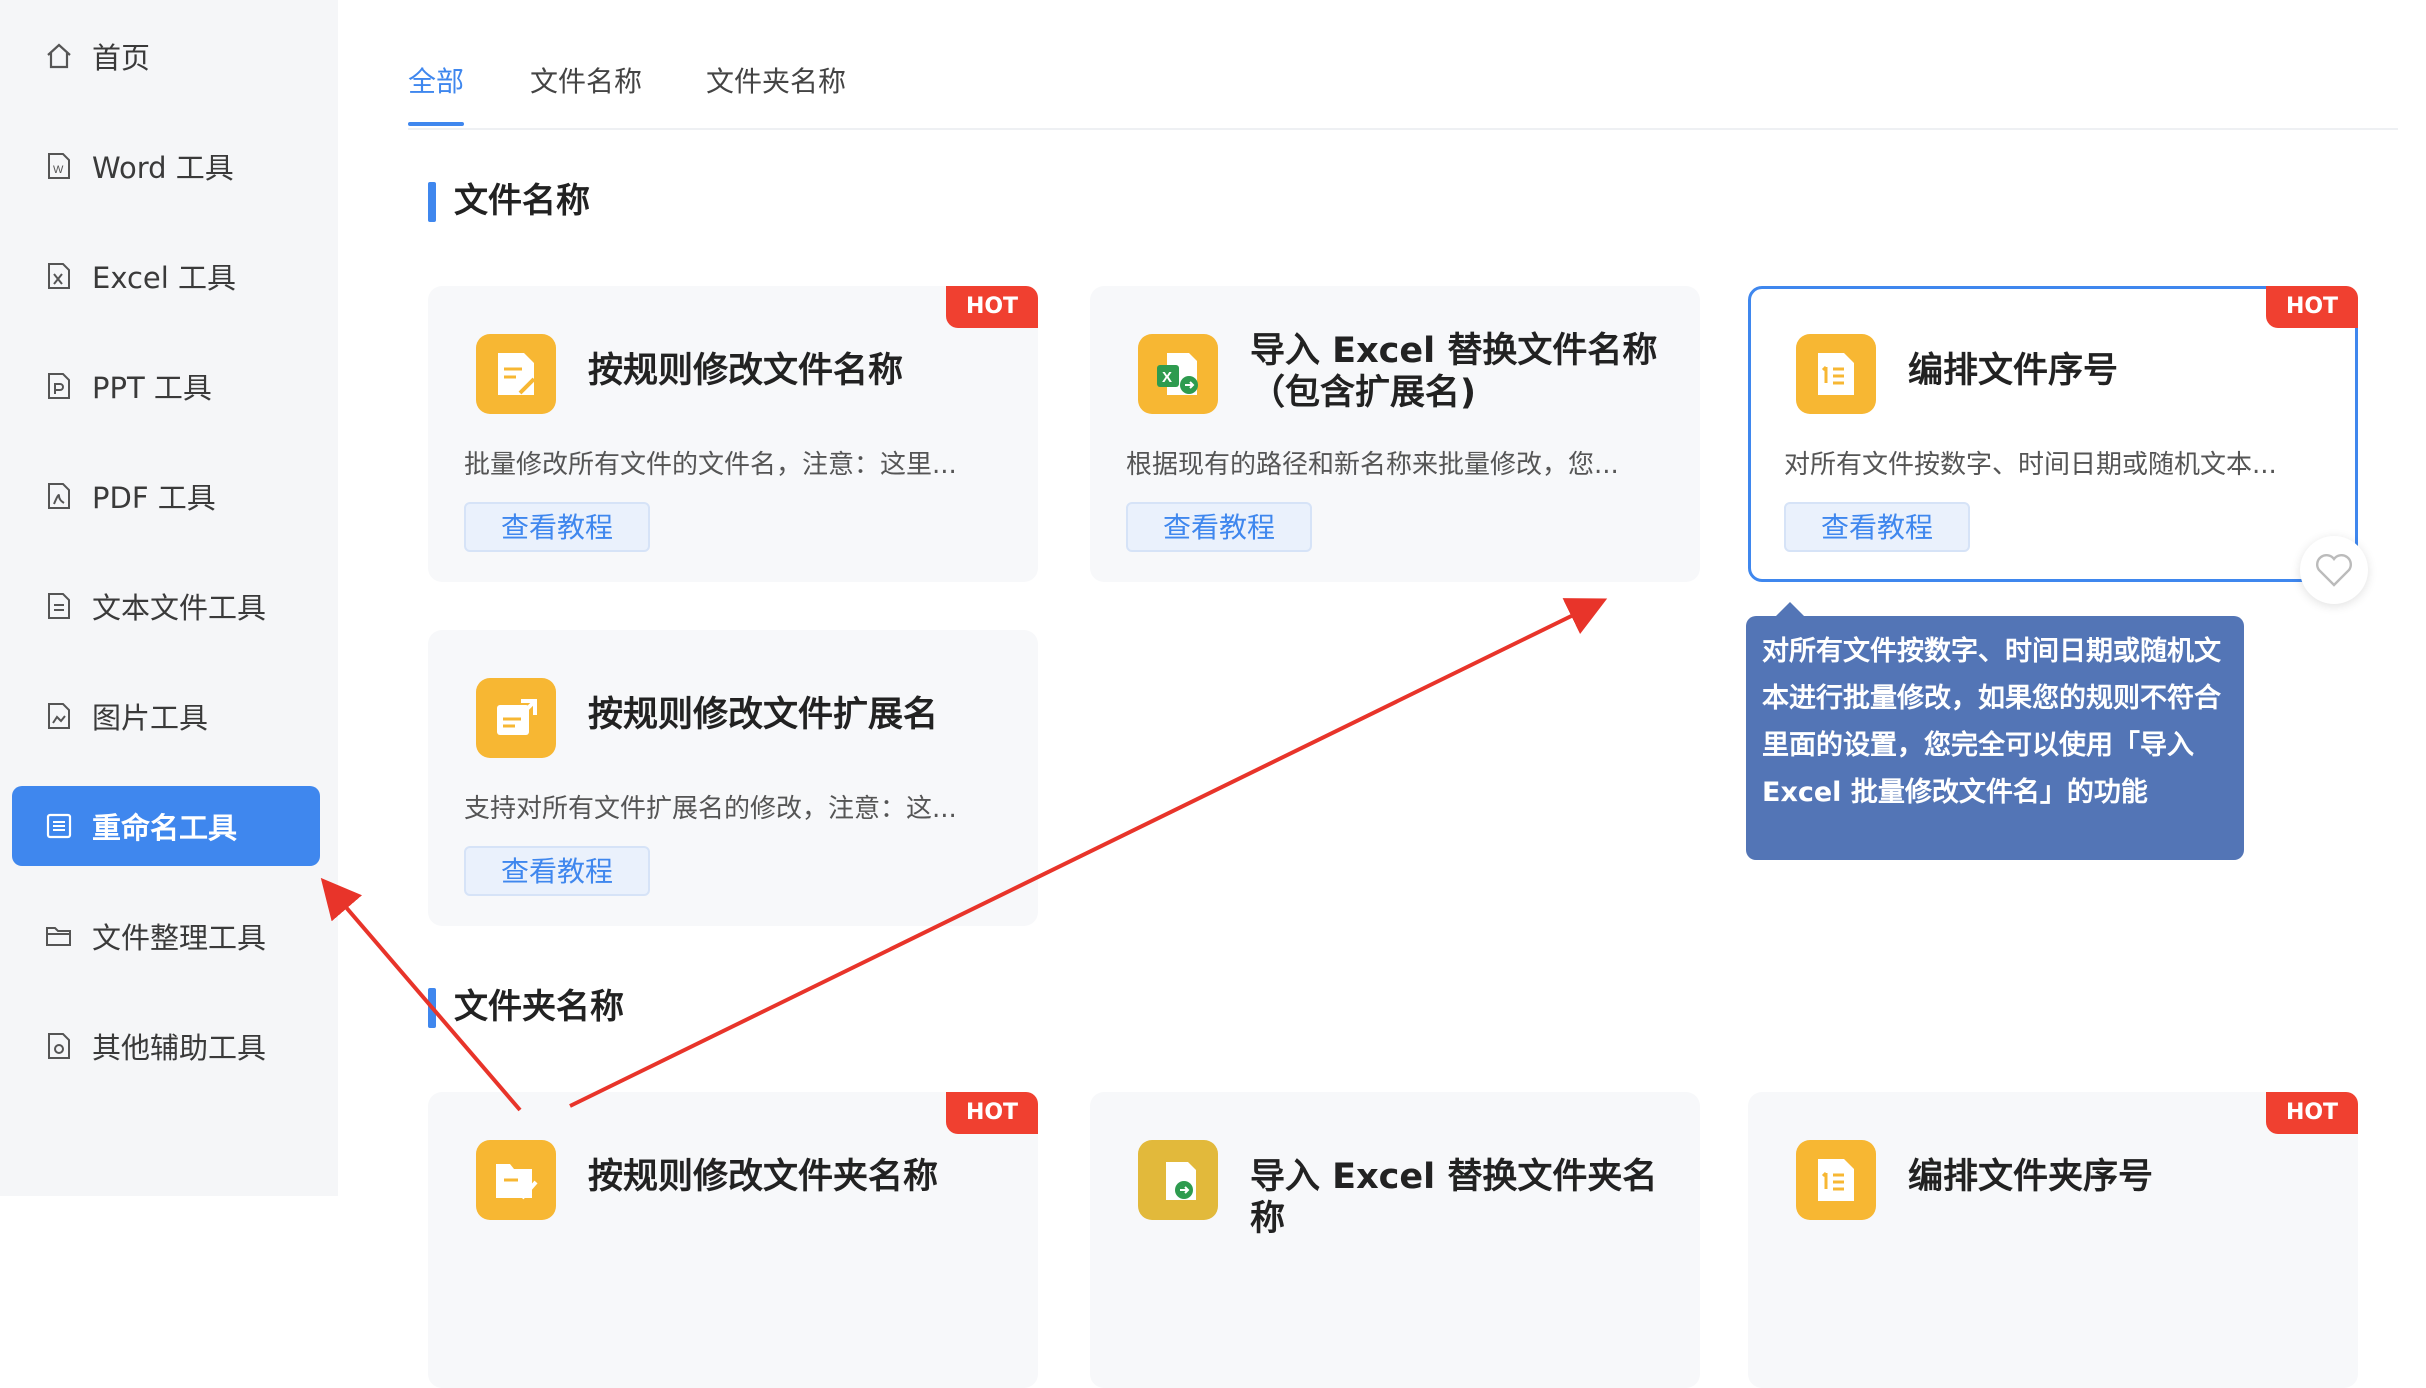  Describe the element at coordinates (516, 1180) in the screenshot. I see `folder-edit-icon` at that location.